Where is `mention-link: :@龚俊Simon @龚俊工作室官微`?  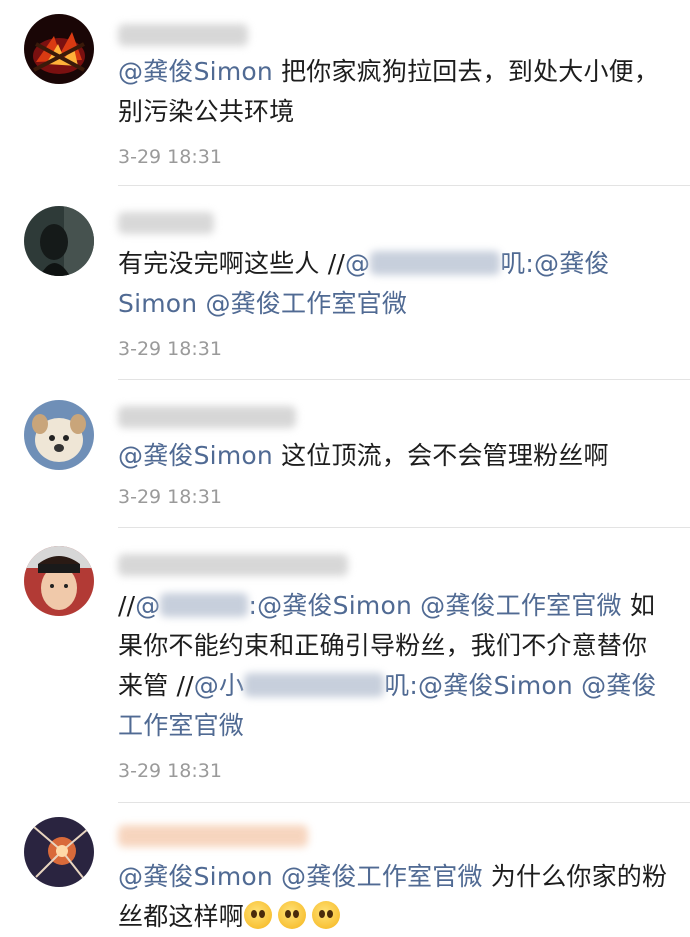 mention-link: :@龚俊Simon @龚俊工作室官微 is located at coordinates (434, 605).